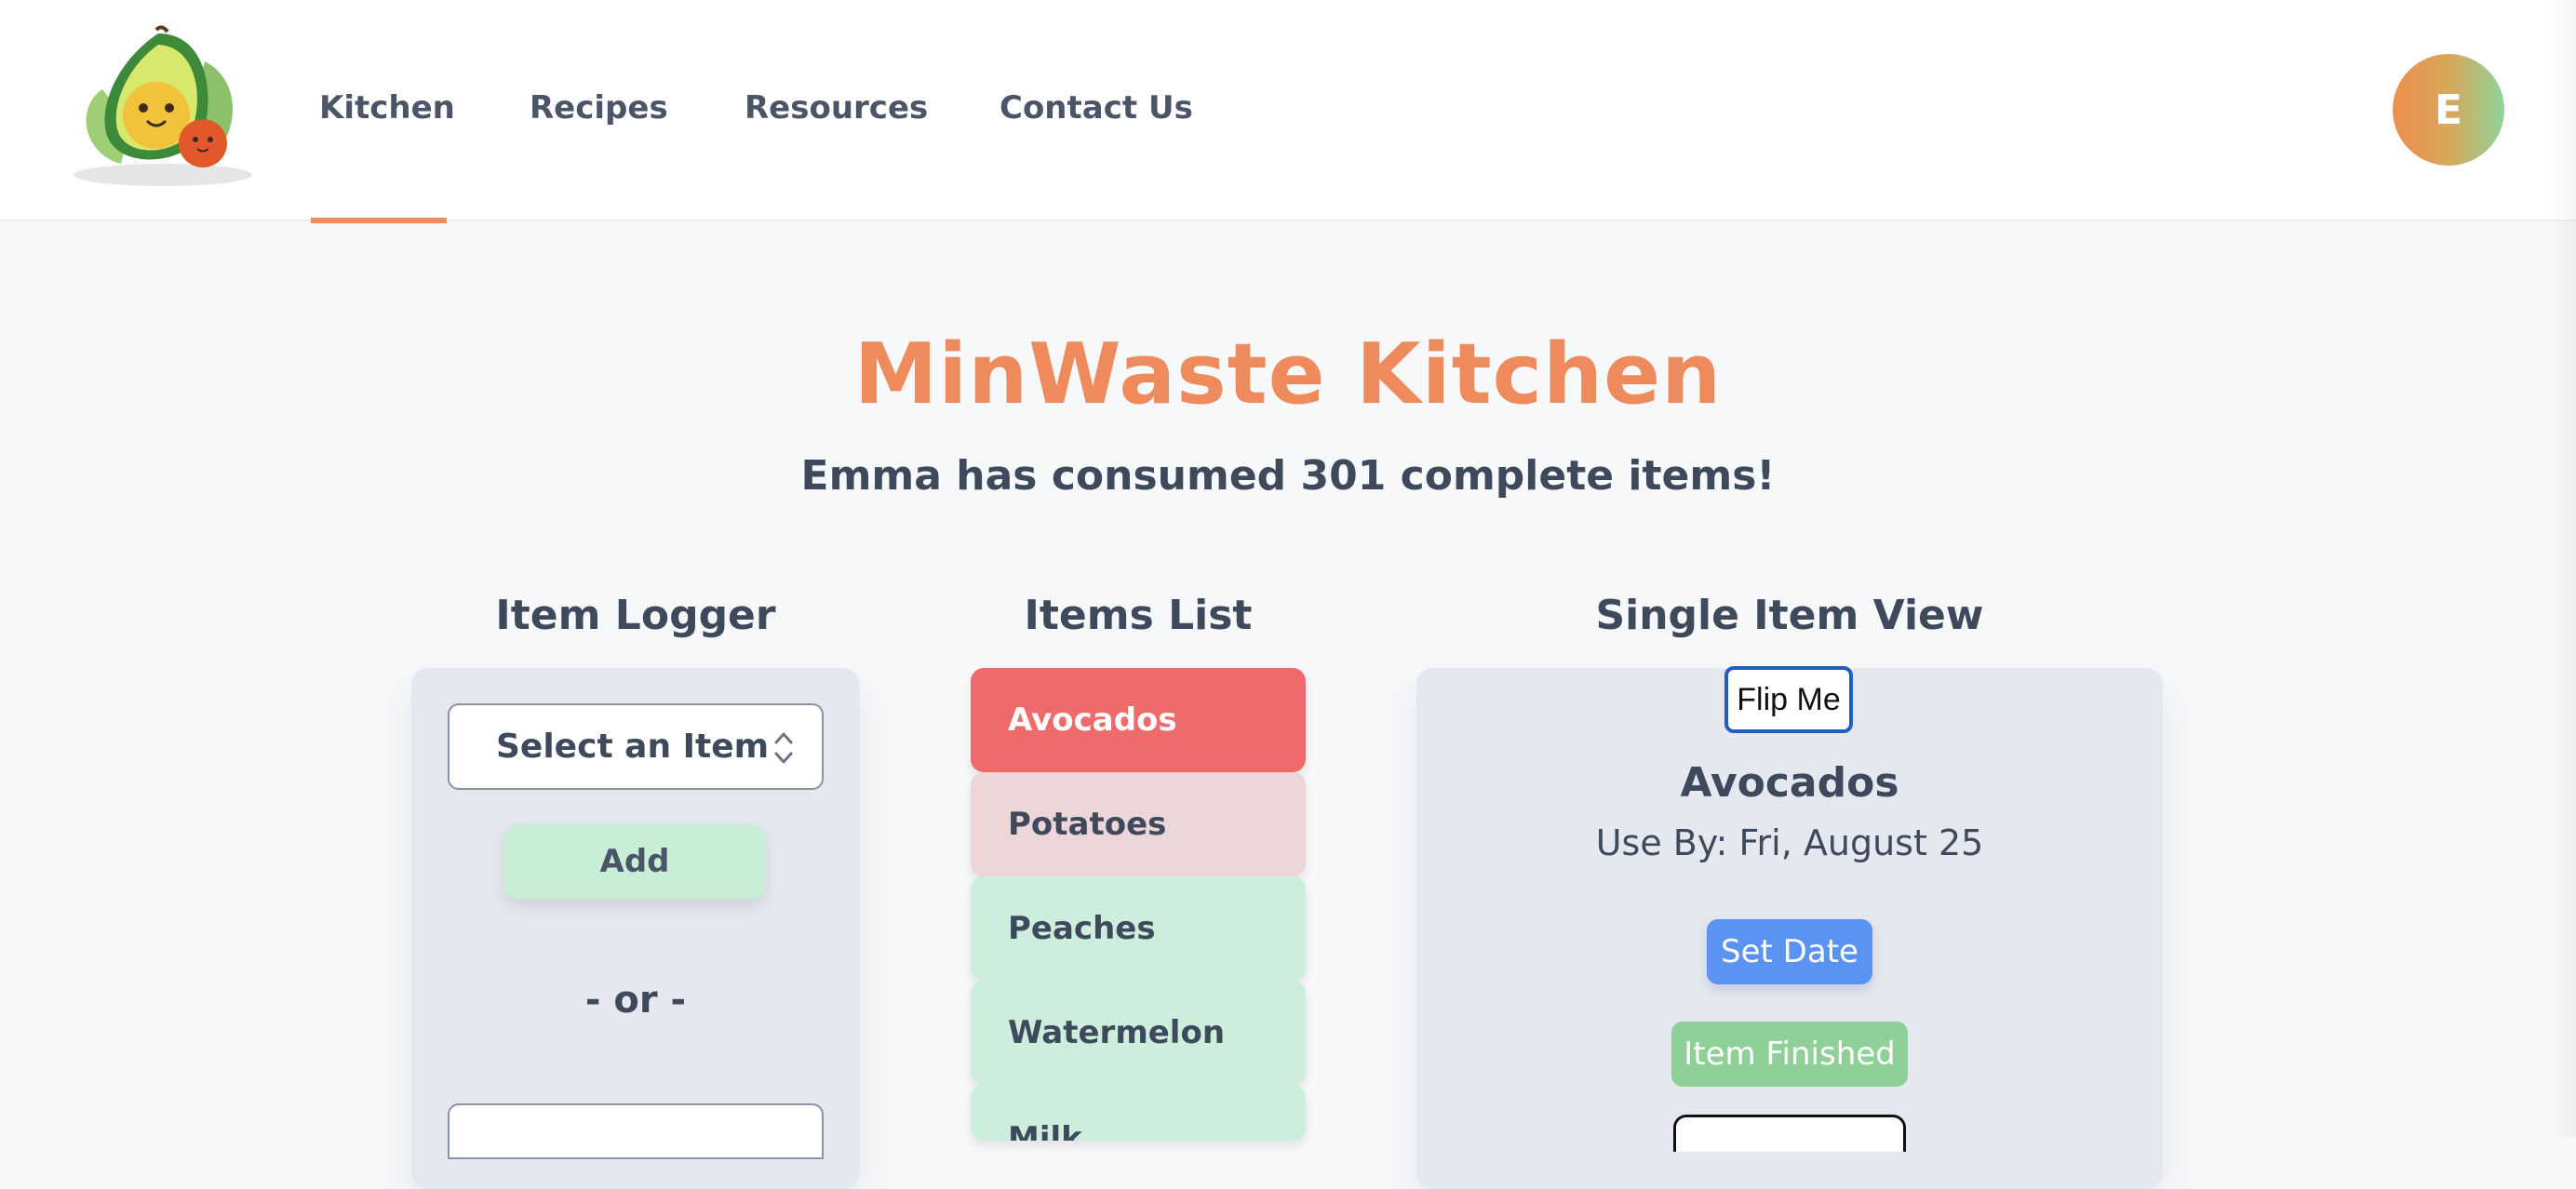  Describe the element at coordinates (1288, 374) in the screenshot. I see `page-title: MinWaste Kitchen` at that location.